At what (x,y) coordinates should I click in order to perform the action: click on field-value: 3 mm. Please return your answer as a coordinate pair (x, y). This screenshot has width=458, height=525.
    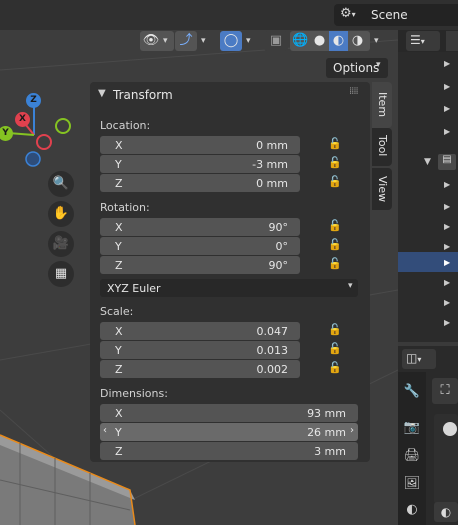
    Looking at the image, I should click on (330, 451).